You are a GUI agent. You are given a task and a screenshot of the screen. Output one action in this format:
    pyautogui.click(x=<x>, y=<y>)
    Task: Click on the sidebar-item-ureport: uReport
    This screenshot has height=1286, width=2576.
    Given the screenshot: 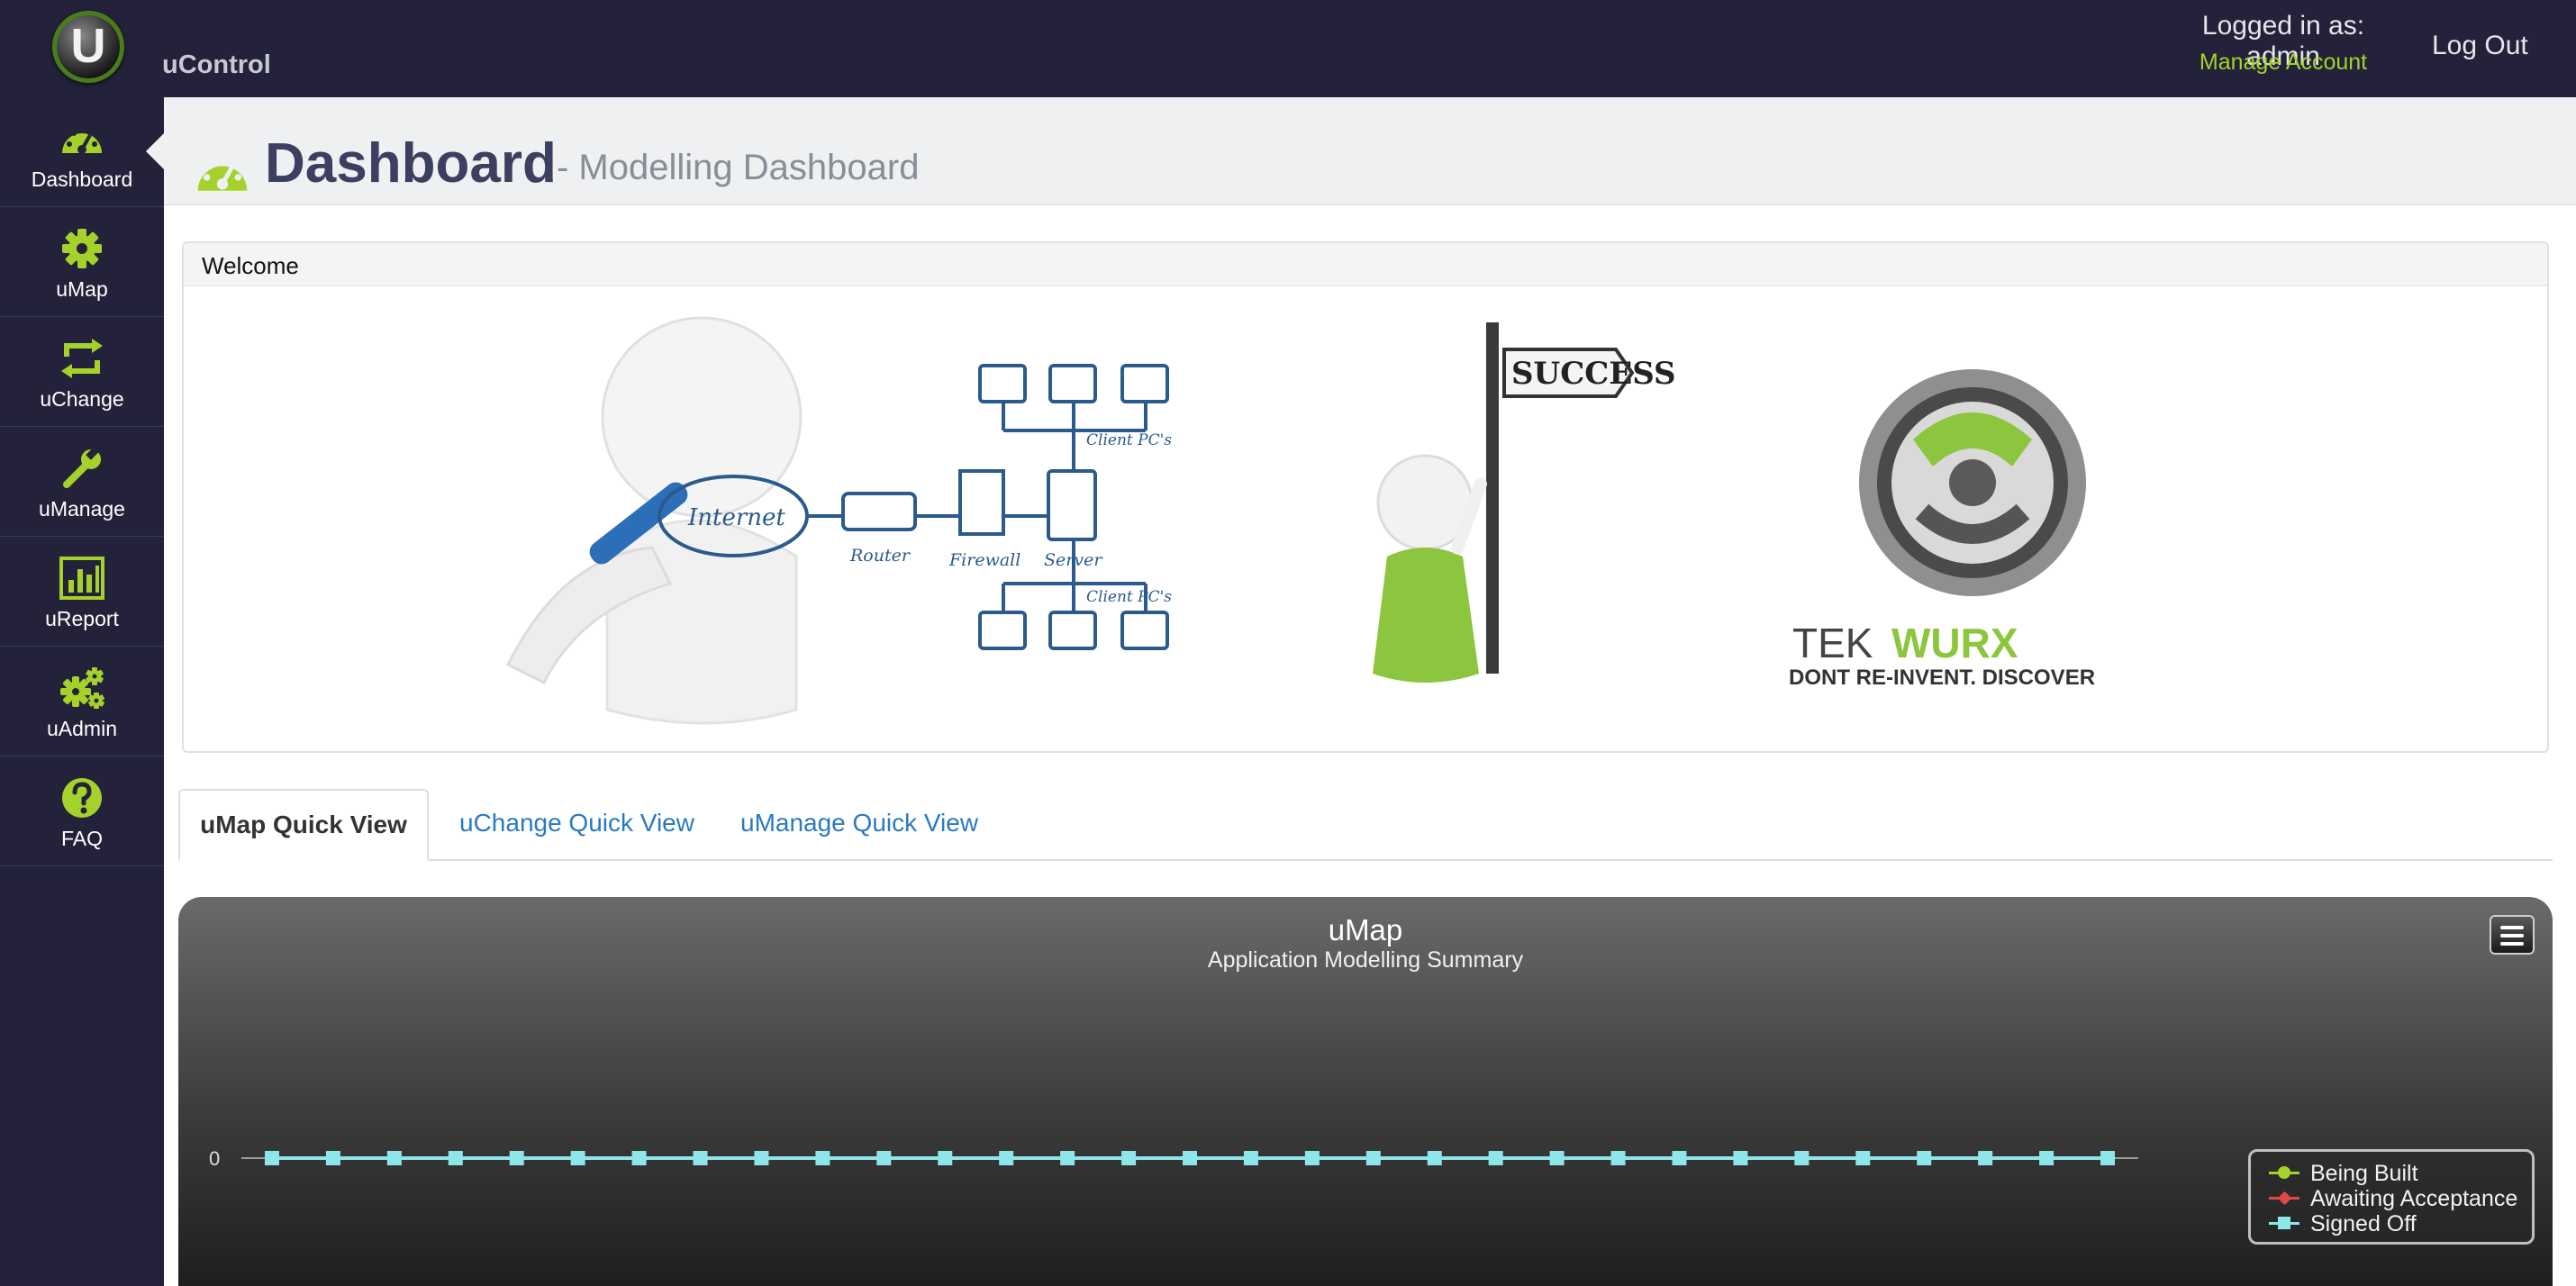 What is the action you would take?
    pyautogui.click(x=82, y=592)
    